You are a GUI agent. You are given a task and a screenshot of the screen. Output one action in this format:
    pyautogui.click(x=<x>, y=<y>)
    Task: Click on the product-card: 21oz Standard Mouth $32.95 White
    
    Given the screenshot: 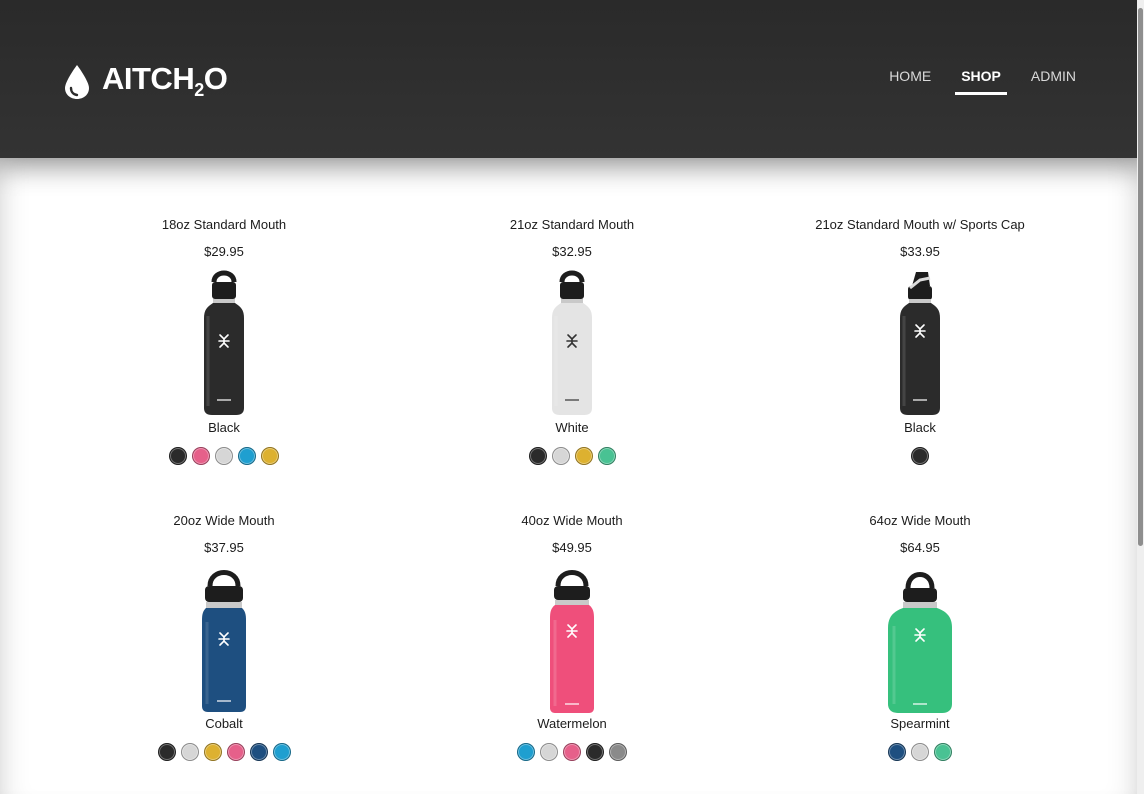 What is the action you would take?
    pyautogui.click(x=572, y=341)
    